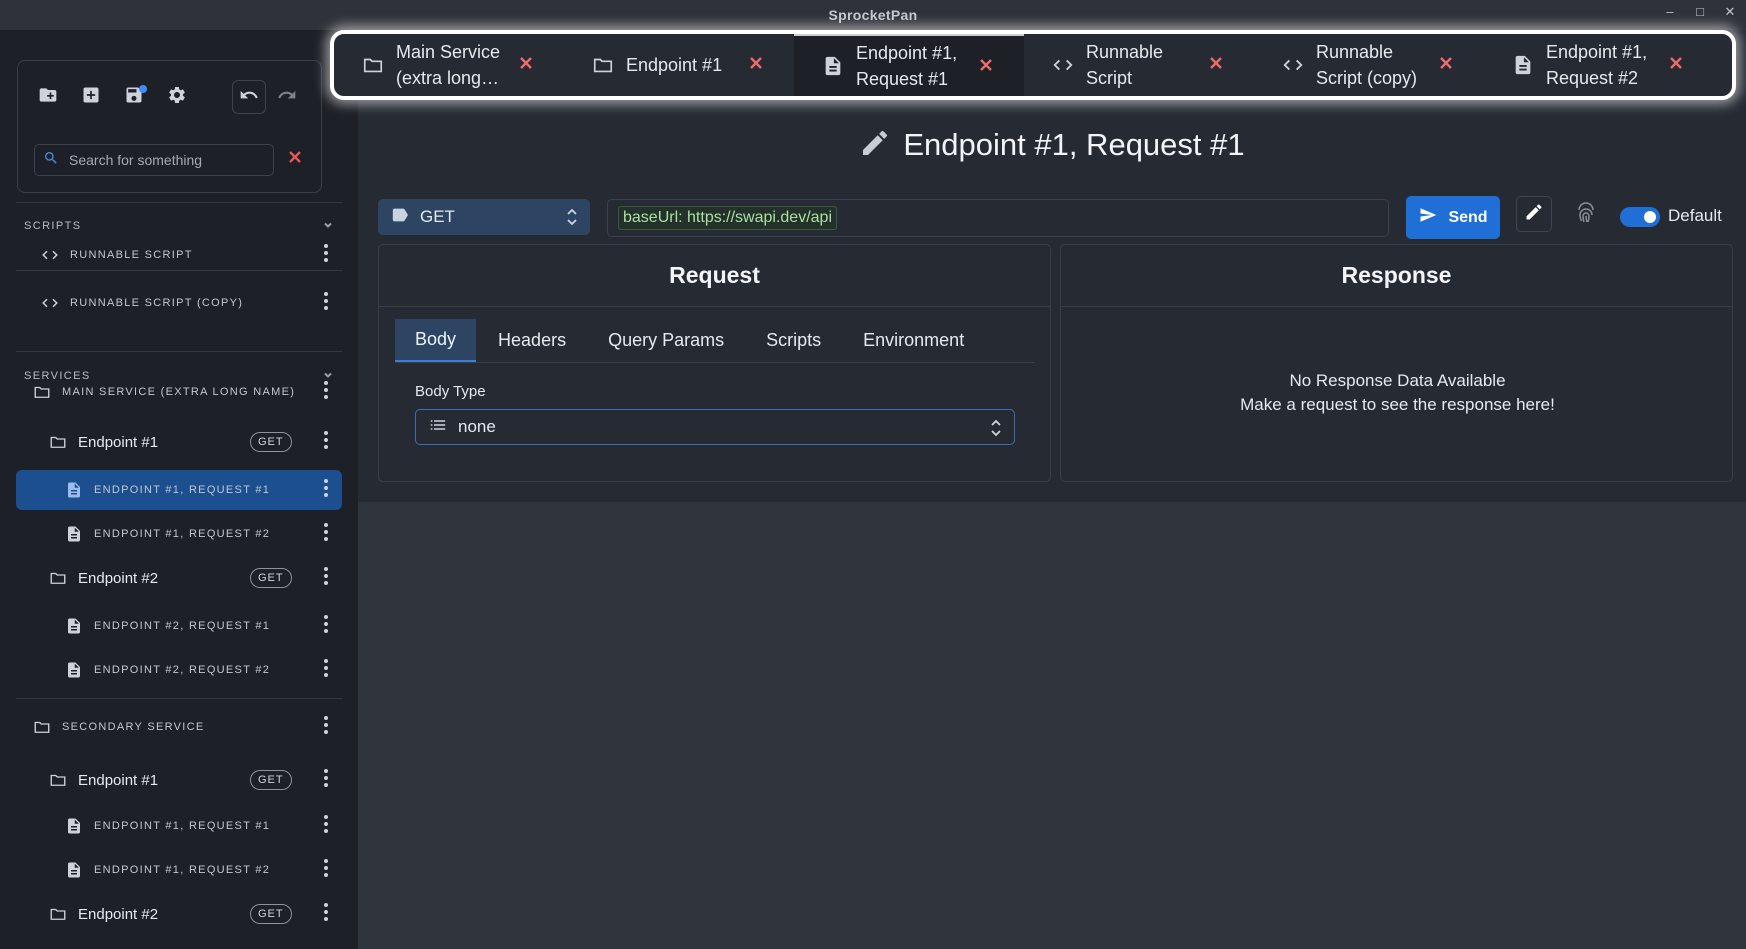 The width and height of the screenshot is (1746, 949). Describe the element at coordinates (715, 427) in the screenshot. I see `body-type-select: none` at that location.